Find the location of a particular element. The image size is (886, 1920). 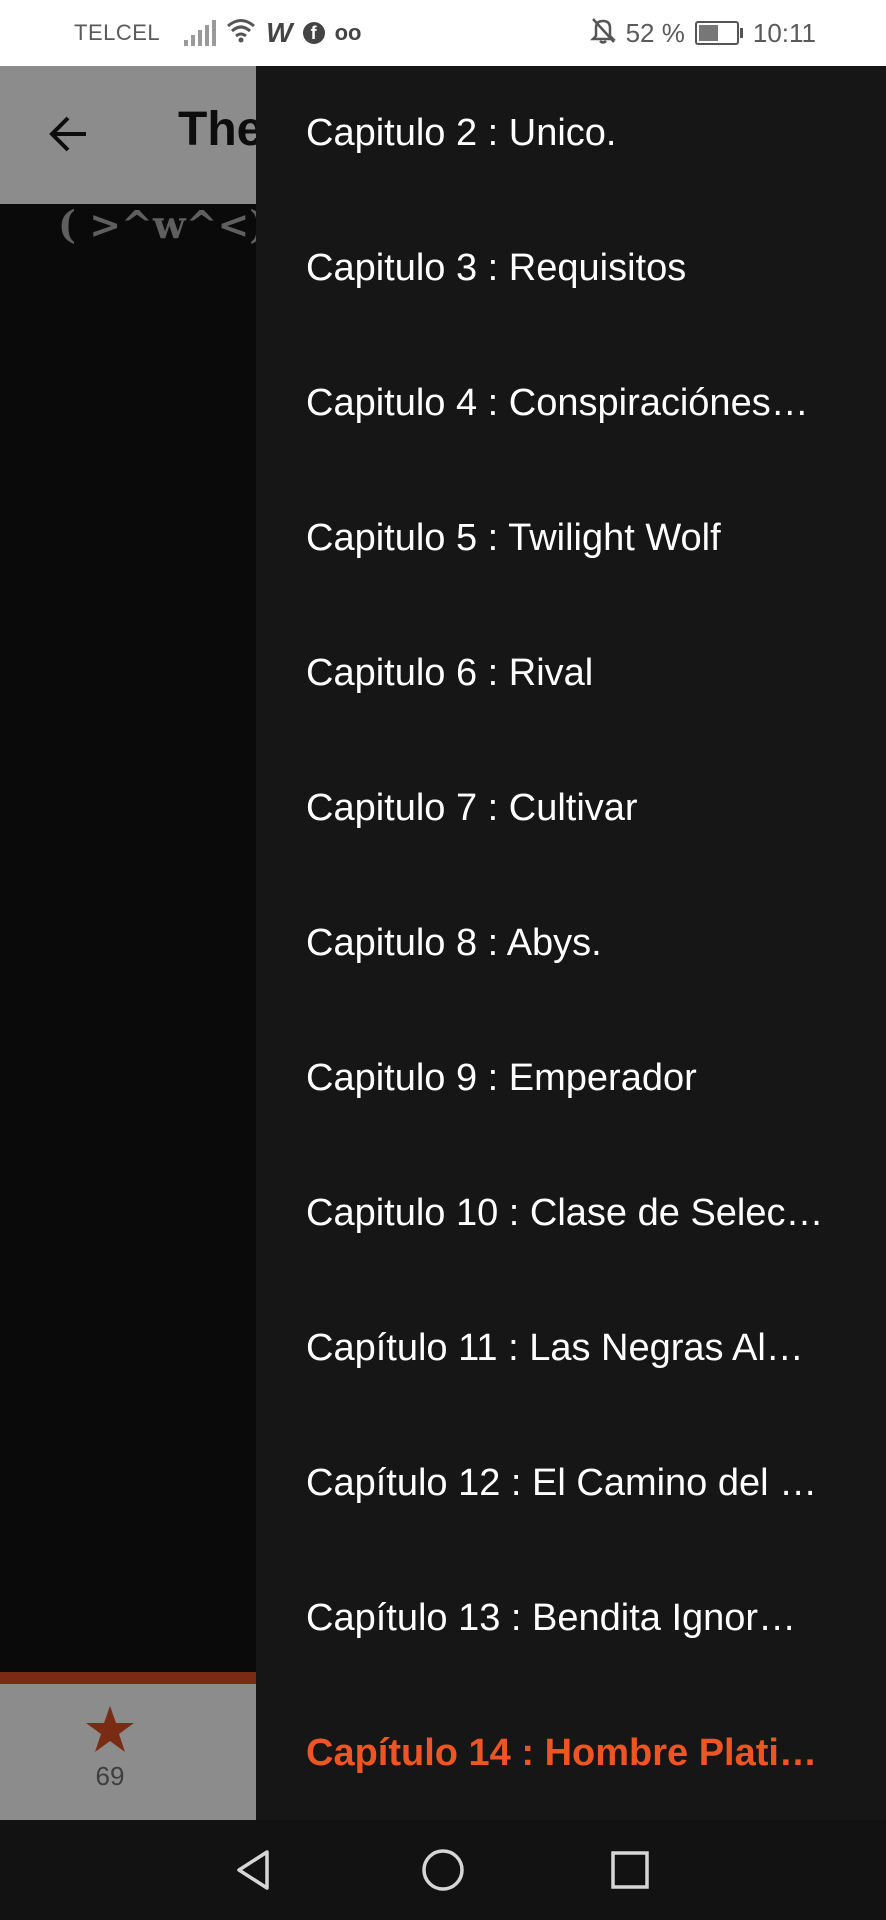

recents-square-icon is located at coordinates (630, 1870).